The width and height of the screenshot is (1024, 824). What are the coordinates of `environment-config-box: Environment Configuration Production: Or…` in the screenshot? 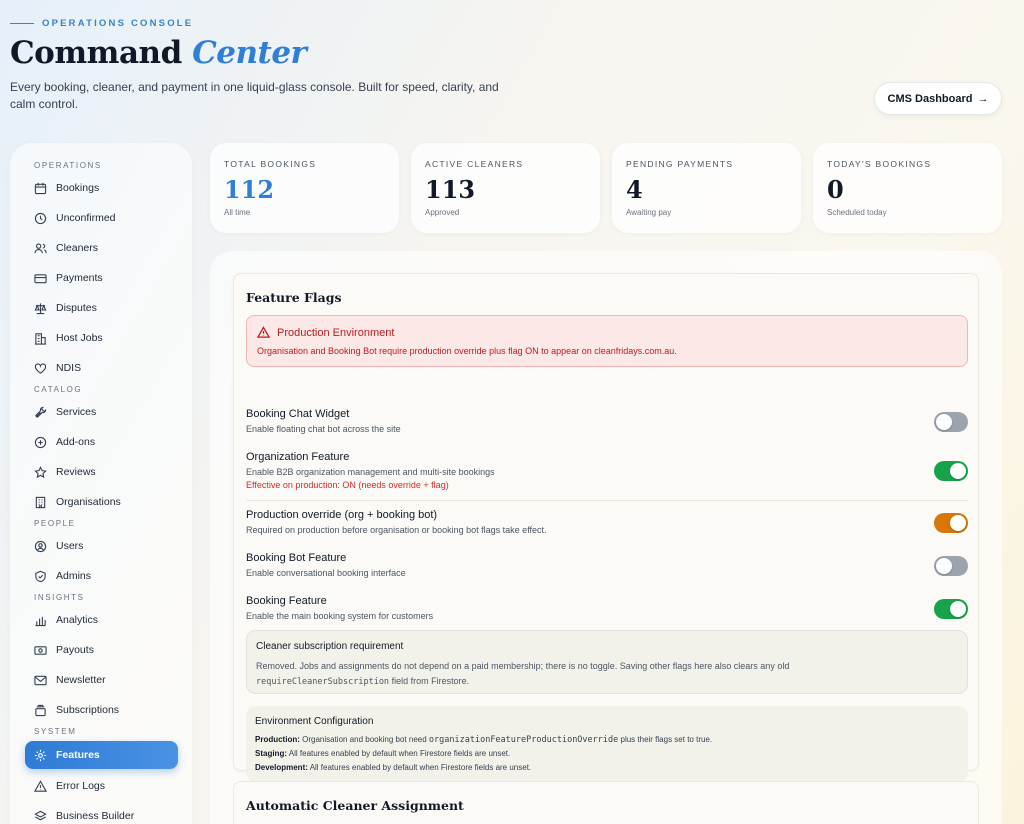 It's located at (607, 744).